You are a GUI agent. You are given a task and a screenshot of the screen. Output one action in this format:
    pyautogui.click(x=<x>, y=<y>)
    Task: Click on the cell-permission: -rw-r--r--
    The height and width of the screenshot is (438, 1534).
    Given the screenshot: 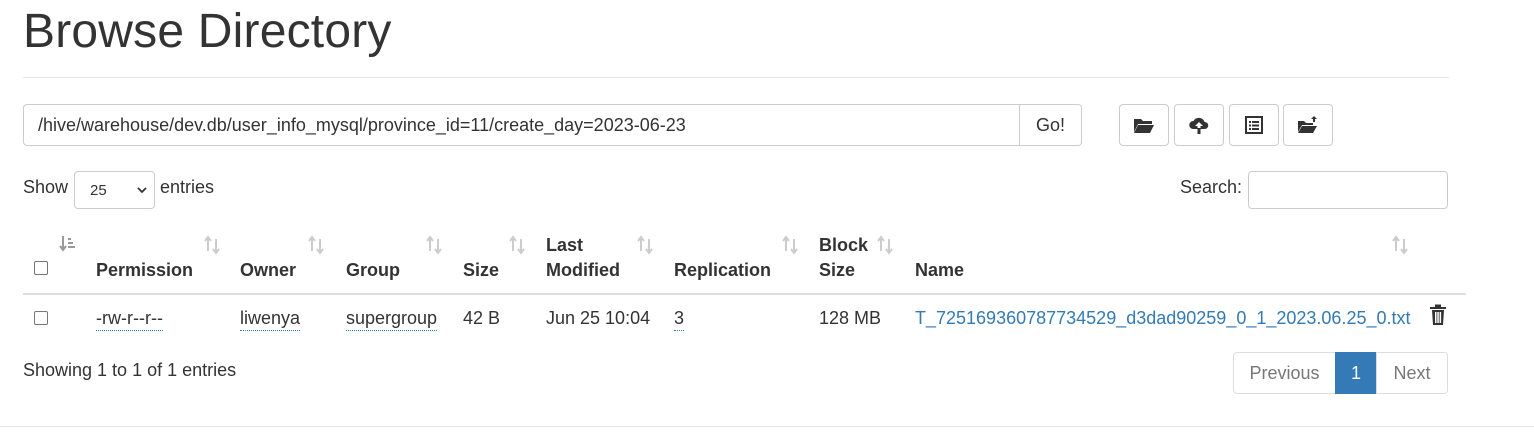 What is the action you would take?
    pyautogui.click(x=129, y=318)
    